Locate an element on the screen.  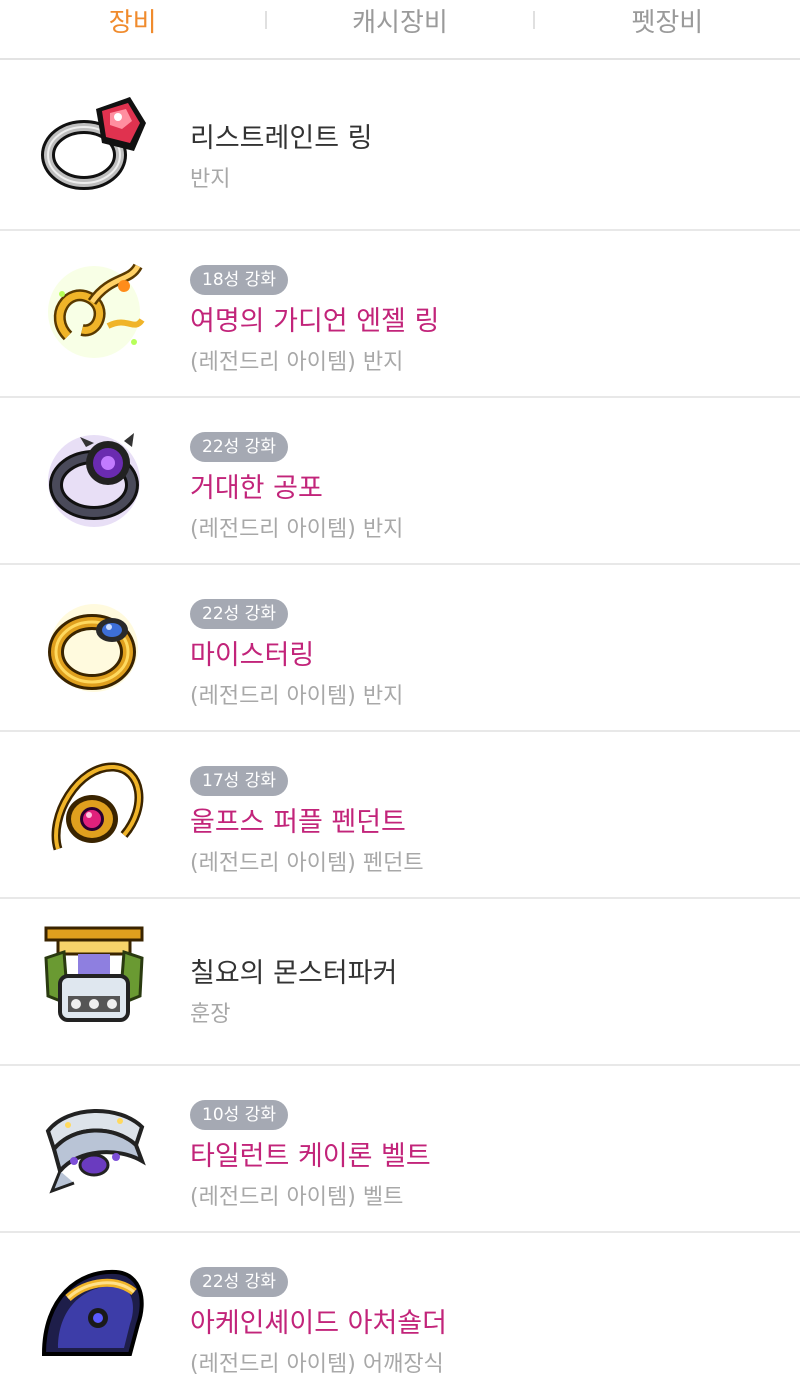
item-name: 리스트레인트 링 is located at coordinates (281, 138).